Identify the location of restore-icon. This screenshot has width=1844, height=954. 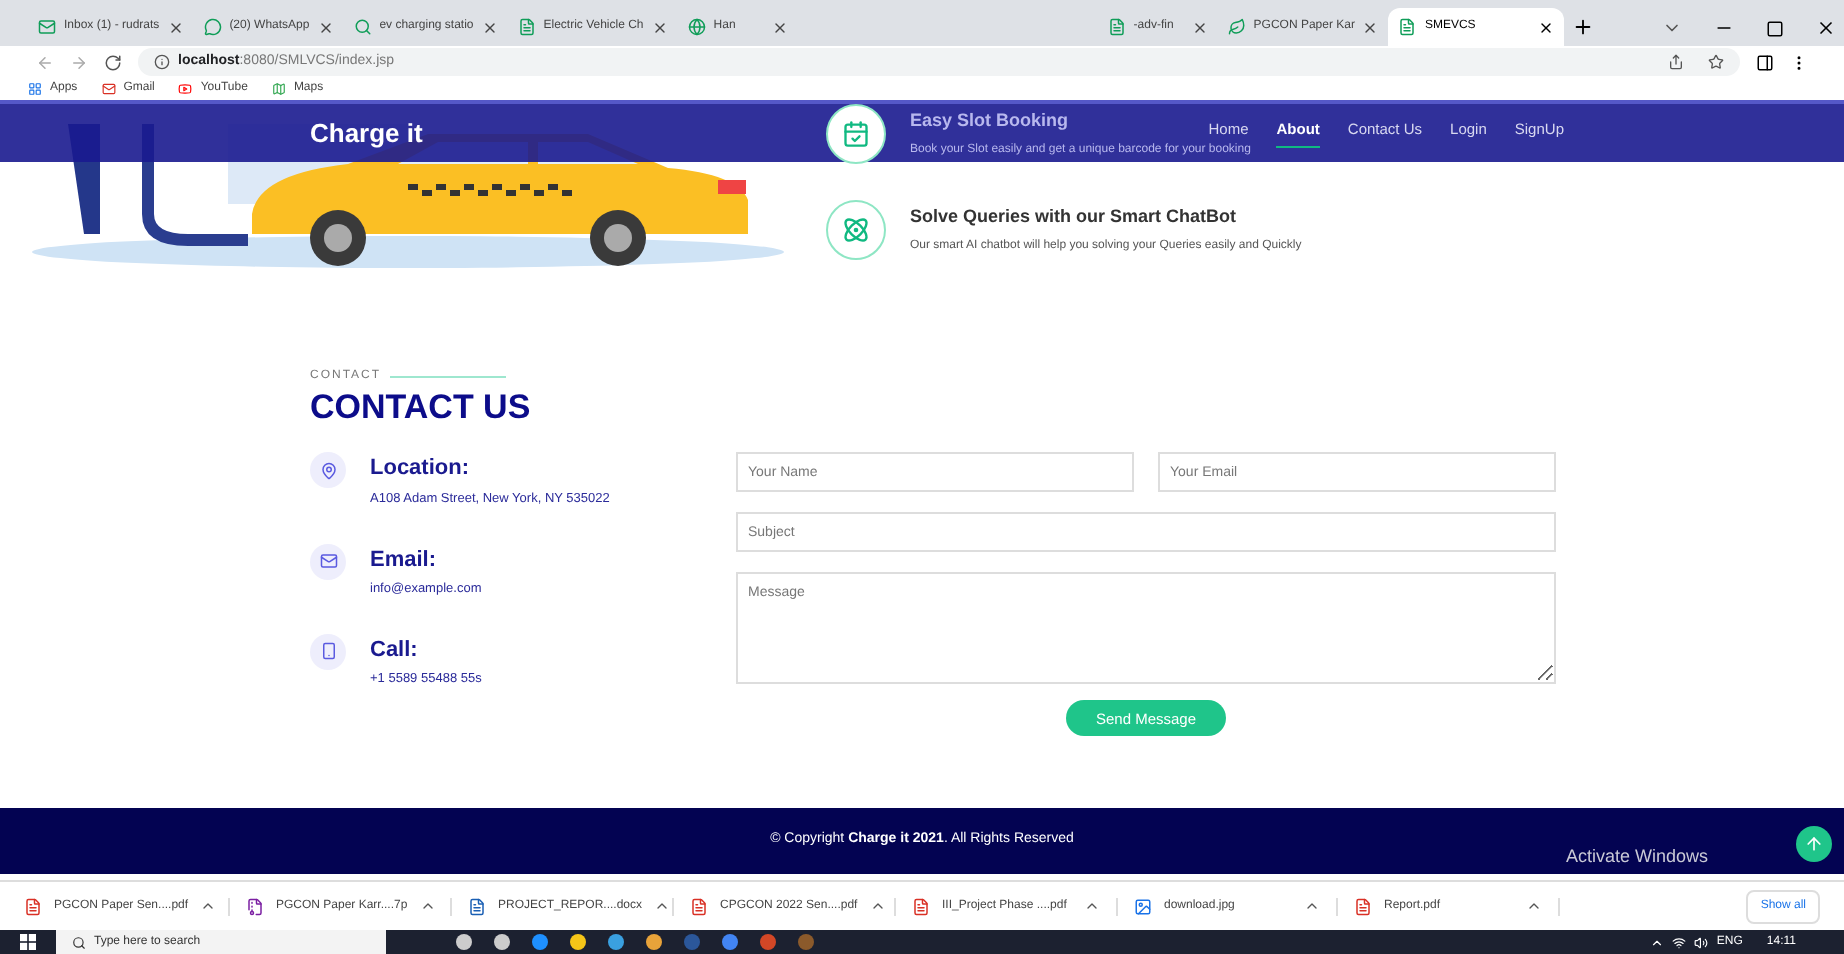
(1775, 29).